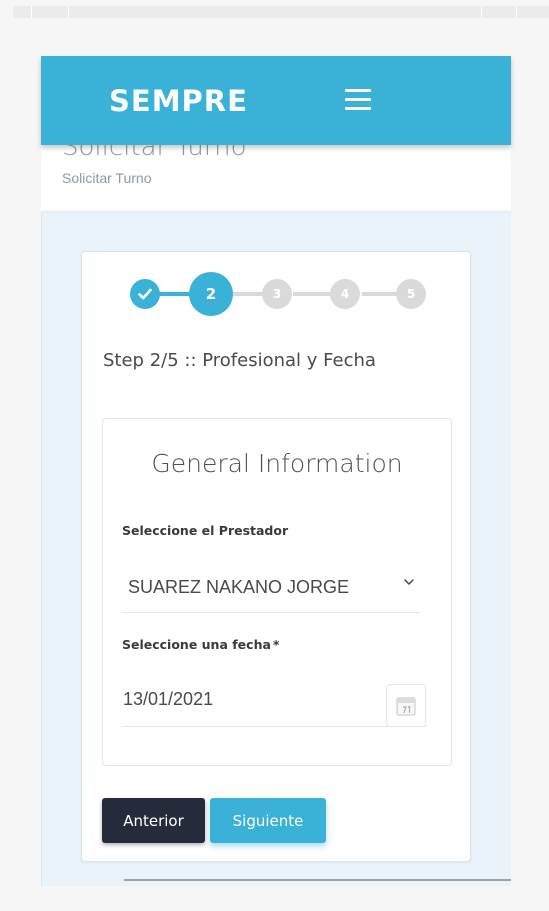 The height and width of the screenshot is (911, 549). What do you see at coordinates (205, 530) in the screenshot?
I see `provider-label: Seleccione el Prestador` at bounding box center [205, 530].